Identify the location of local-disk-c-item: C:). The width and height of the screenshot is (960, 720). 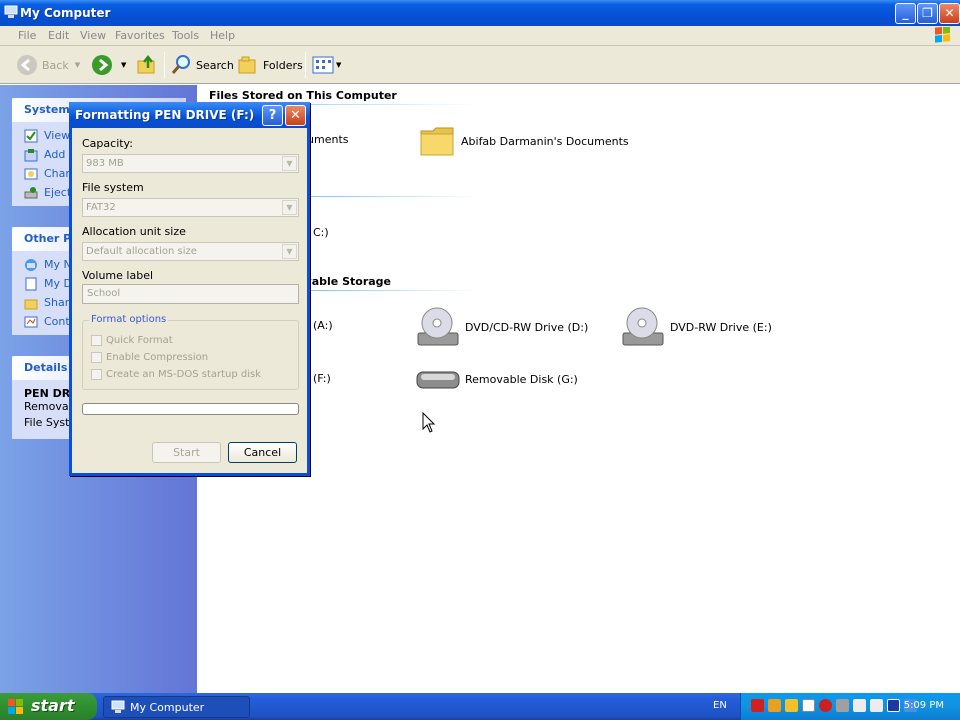
(319, 232).